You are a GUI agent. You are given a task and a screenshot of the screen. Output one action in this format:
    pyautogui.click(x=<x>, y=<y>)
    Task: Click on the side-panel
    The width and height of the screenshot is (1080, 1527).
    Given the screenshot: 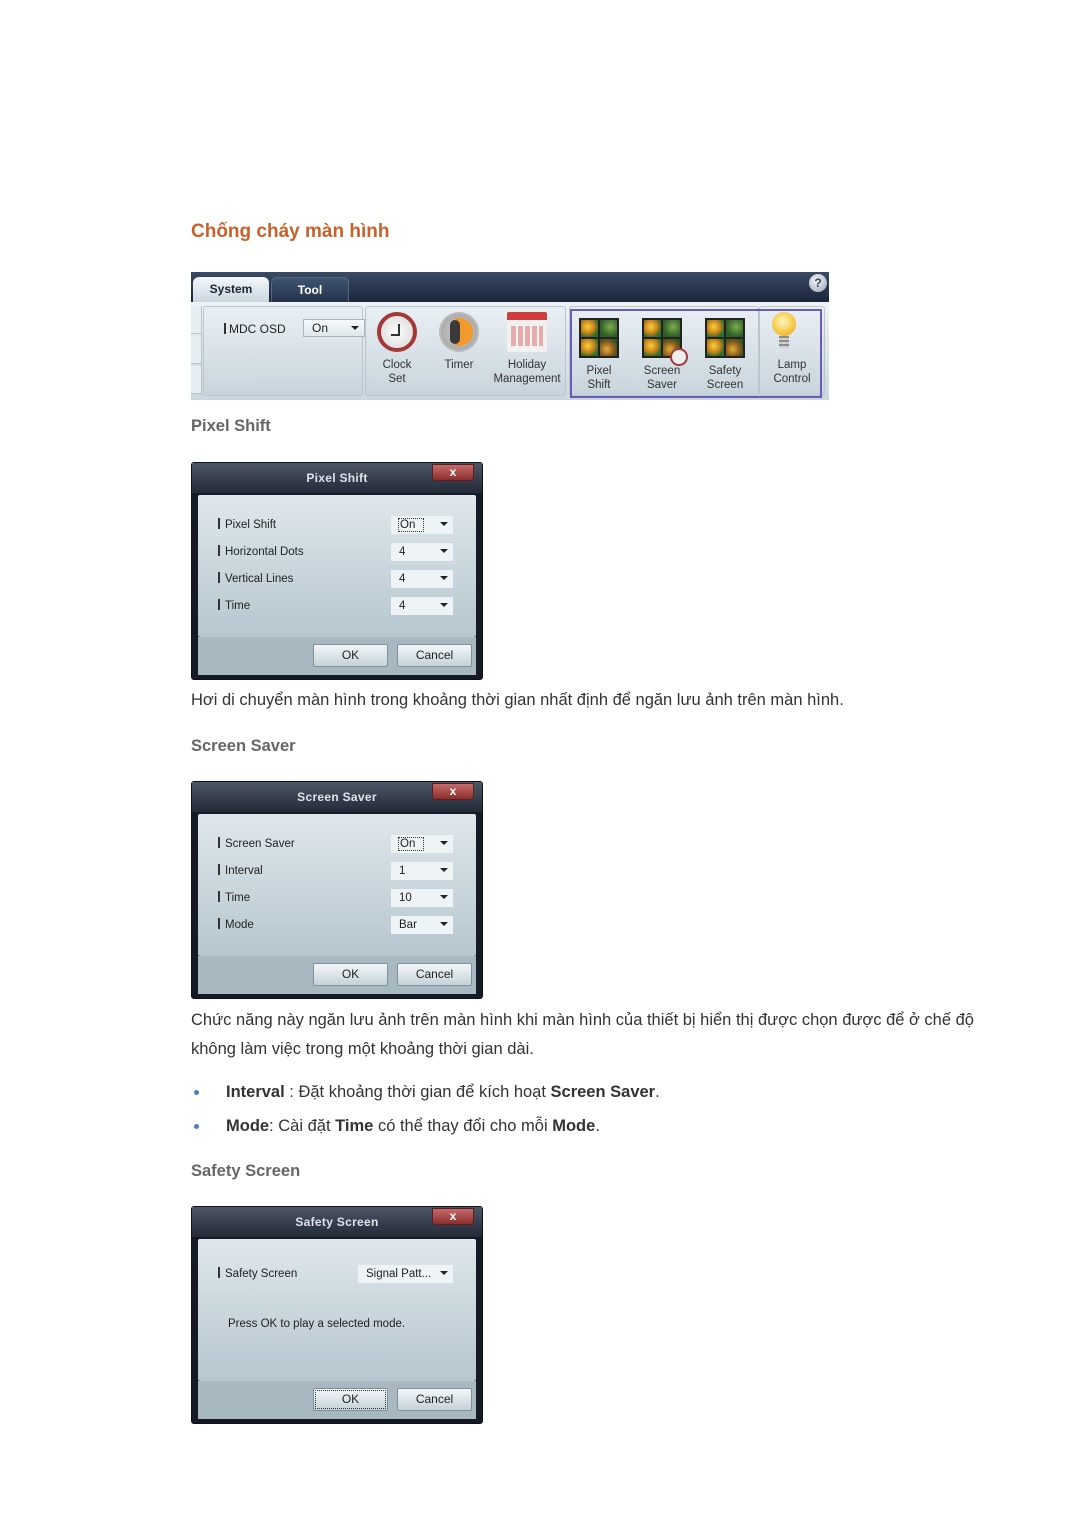 What is the action you would take?
    pyautogui.click(x=196, y=351)
    